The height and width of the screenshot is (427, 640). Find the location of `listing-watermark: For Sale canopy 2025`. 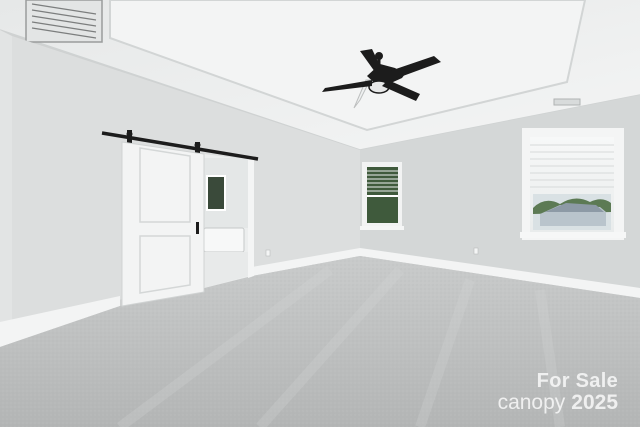

listing-watermark: For Sale canopy 2025 is located at coordinates (558, 392).